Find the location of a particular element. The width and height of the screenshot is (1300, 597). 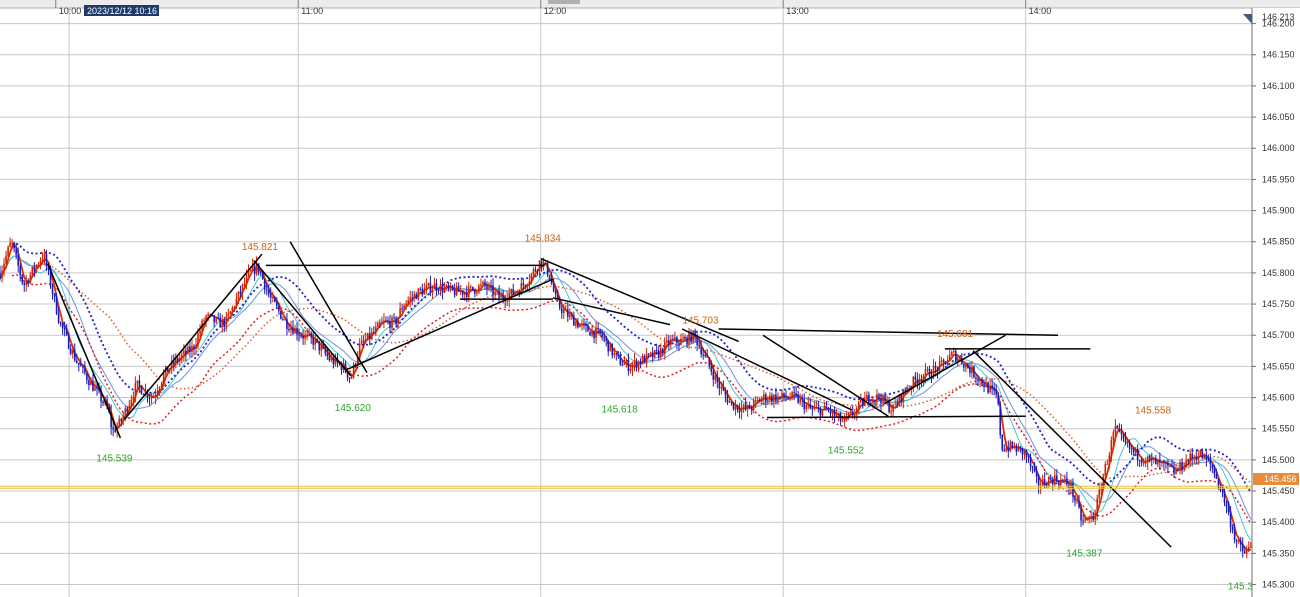

high-price-annotation: 145.681 is located at coordinates (955, 334).